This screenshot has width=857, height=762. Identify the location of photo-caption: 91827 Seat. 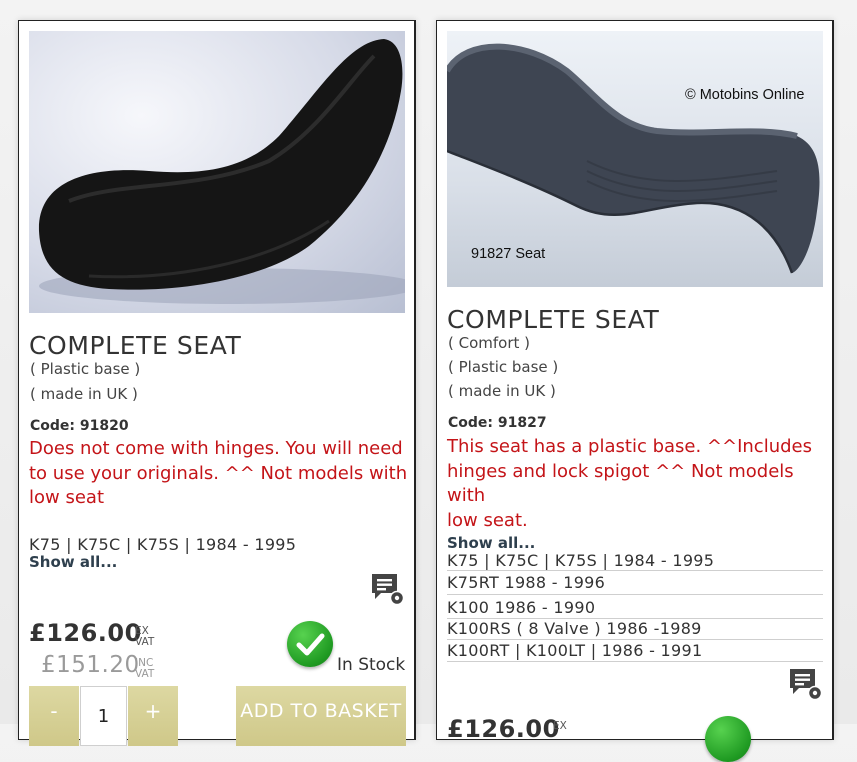
(508, 254).